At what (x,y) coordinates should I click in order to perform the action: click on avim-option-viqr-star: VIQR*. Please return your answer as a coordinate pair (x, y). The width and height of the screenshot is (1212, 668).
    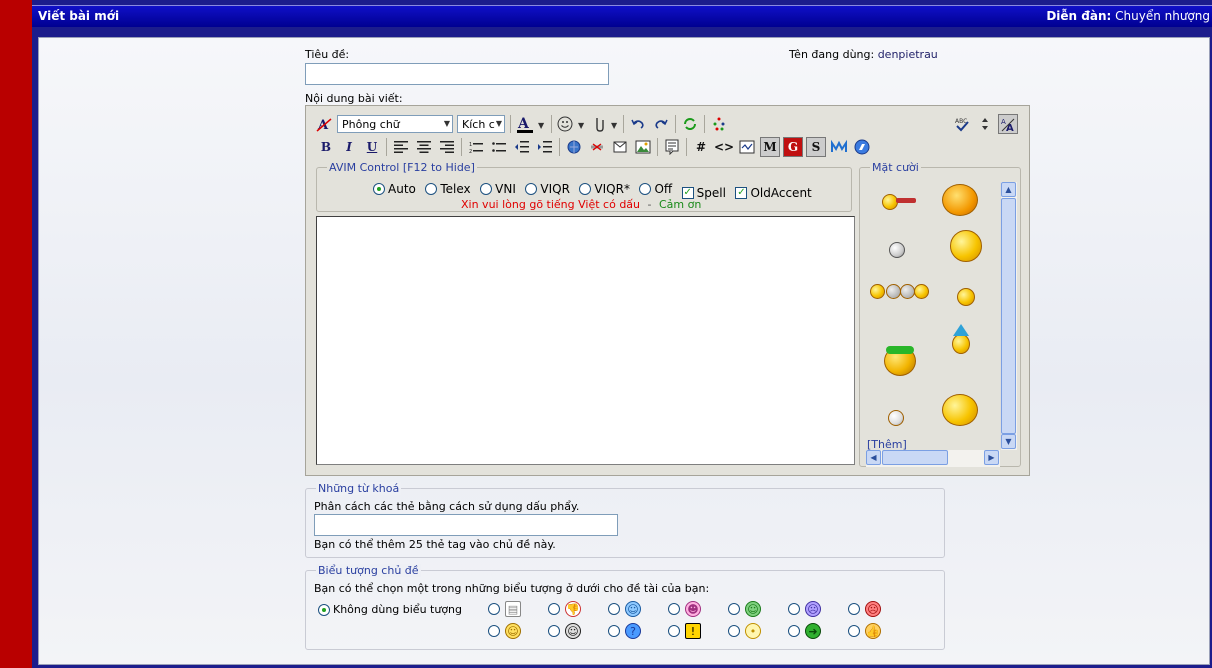
    Looking at the image, I should click on (604, 189).